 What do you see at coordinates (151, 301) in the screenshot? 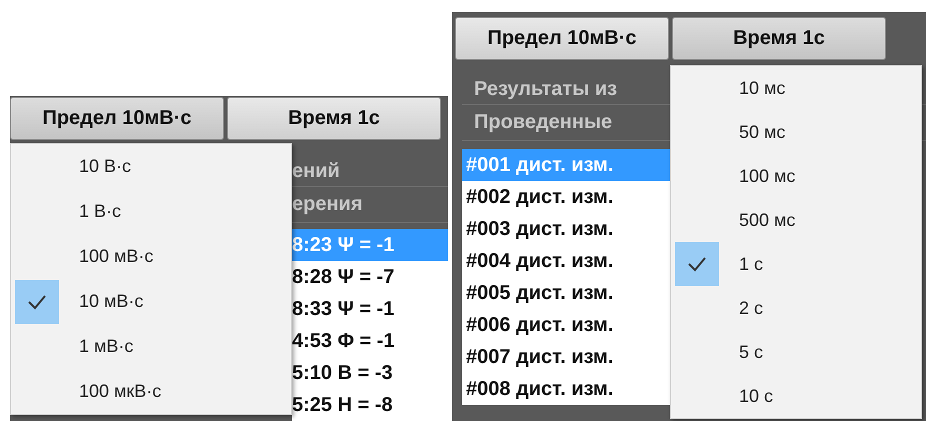
I see `menu-item: 10 мВ·с` at bounding box center [151, 301].